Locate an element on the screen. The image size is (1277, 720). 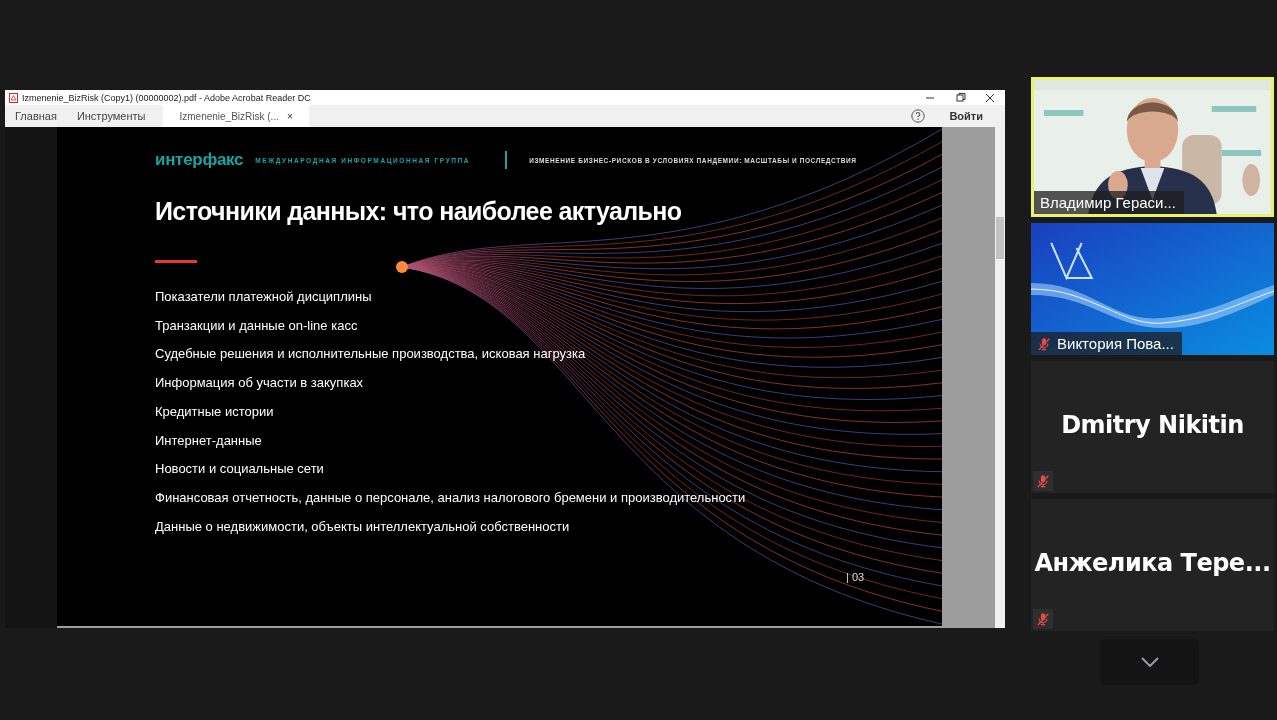
logo-text: интерфакс is located at coordinates (199, 160).